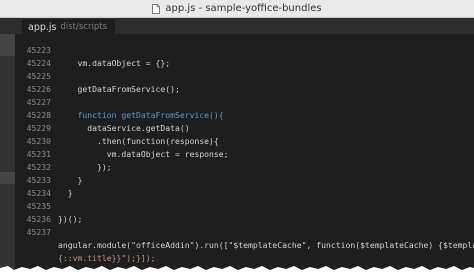 Image resolution: width=474 pixels, height=277 pixels. Describe the element at coordinates (237, 271) in the screenshot. I see `torn-paper-edge` at that location.